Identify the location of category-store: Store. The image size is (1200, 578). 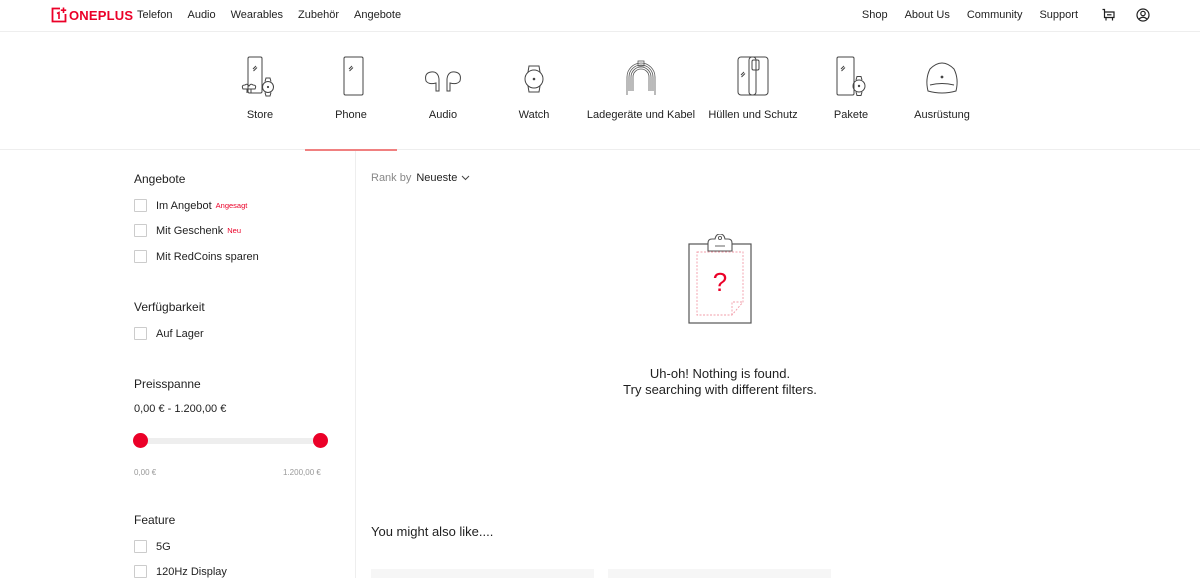
(260, 91).